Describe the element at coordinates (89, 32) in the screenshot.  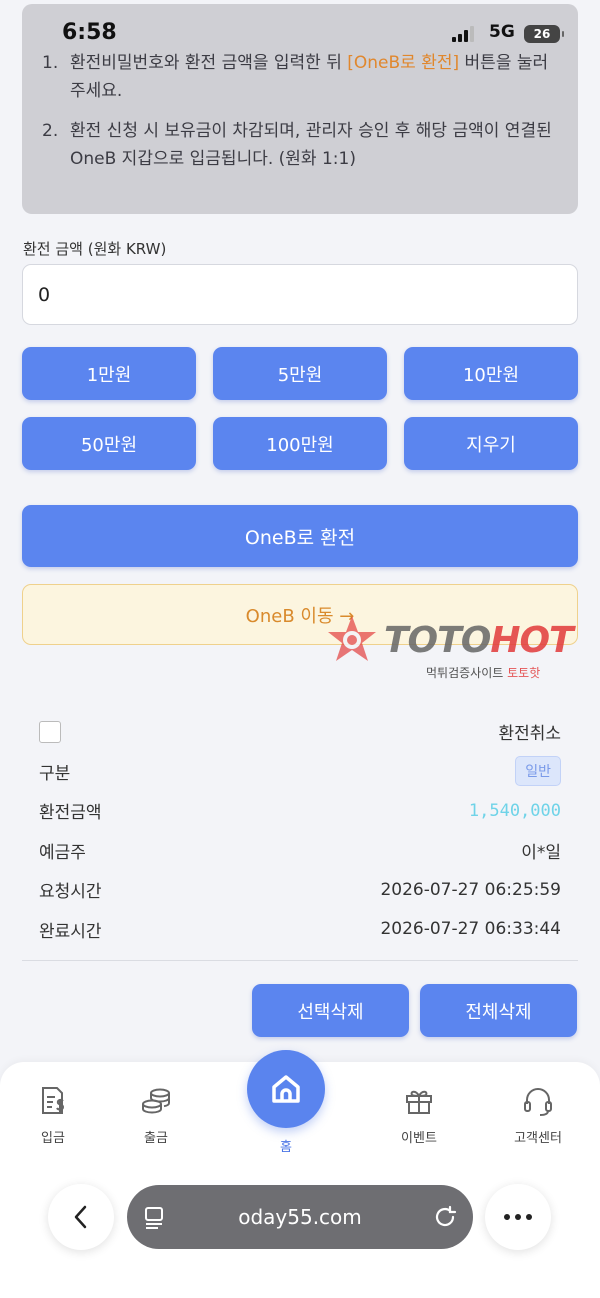
I see `status-time: 6:58` at that location.